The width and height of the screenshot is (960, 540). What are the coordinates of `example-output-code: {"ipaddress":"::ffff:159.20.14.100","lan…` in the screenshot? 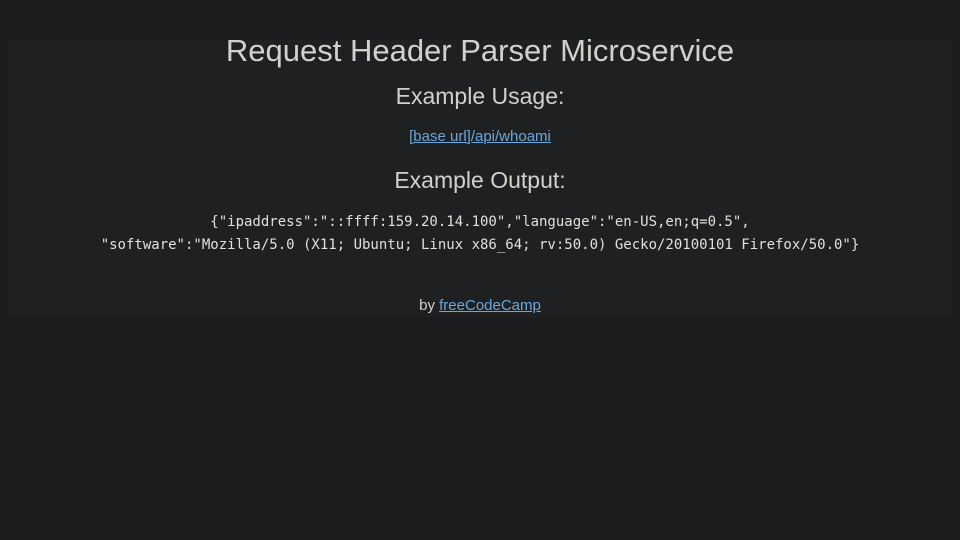 It's located at (480, 234).